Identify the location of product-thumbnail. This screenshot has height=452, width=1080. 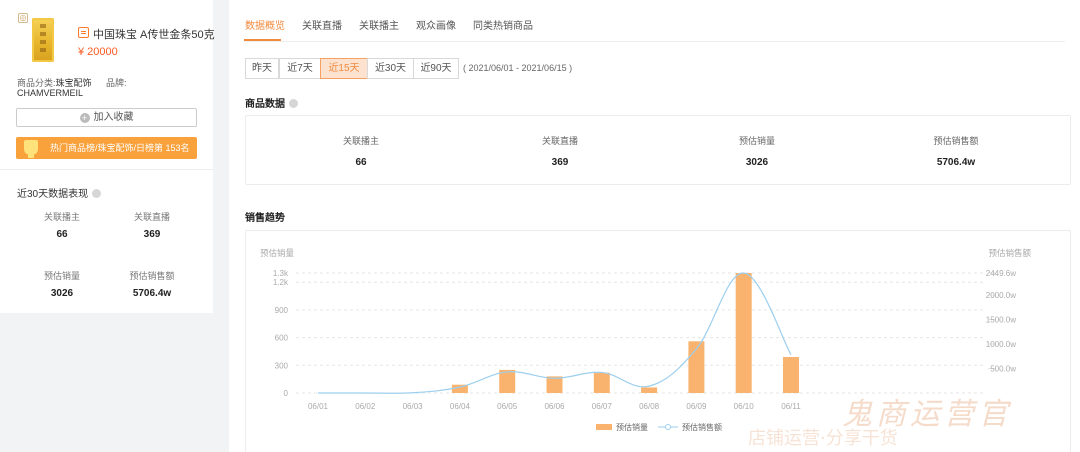
(43, 40).